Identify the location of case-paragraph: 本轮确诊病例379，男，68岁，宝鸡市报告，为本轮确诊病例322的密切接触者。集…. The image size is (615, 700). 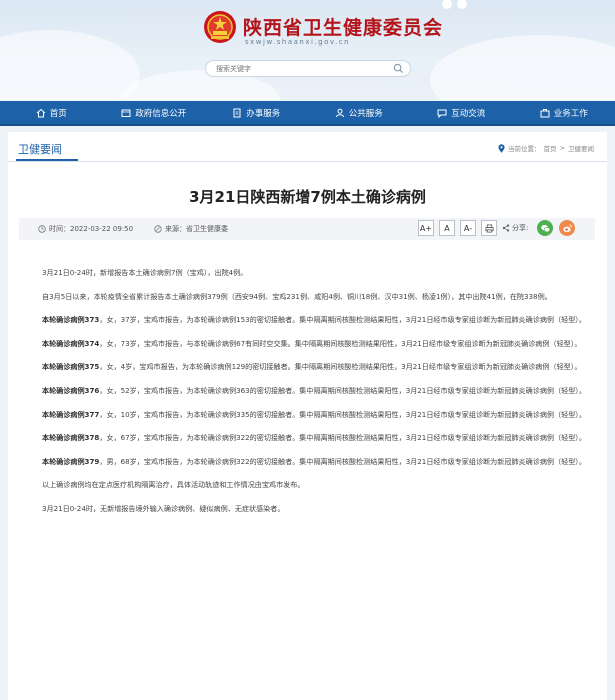
(312, 462).